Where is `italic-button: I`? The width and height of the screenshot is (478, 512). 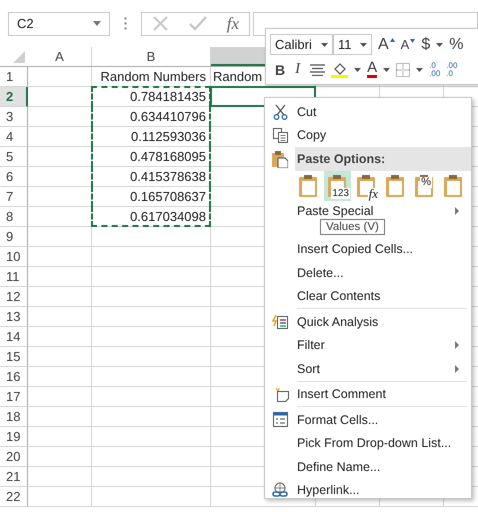
italic-button: I is located at coordinates (297, 69).